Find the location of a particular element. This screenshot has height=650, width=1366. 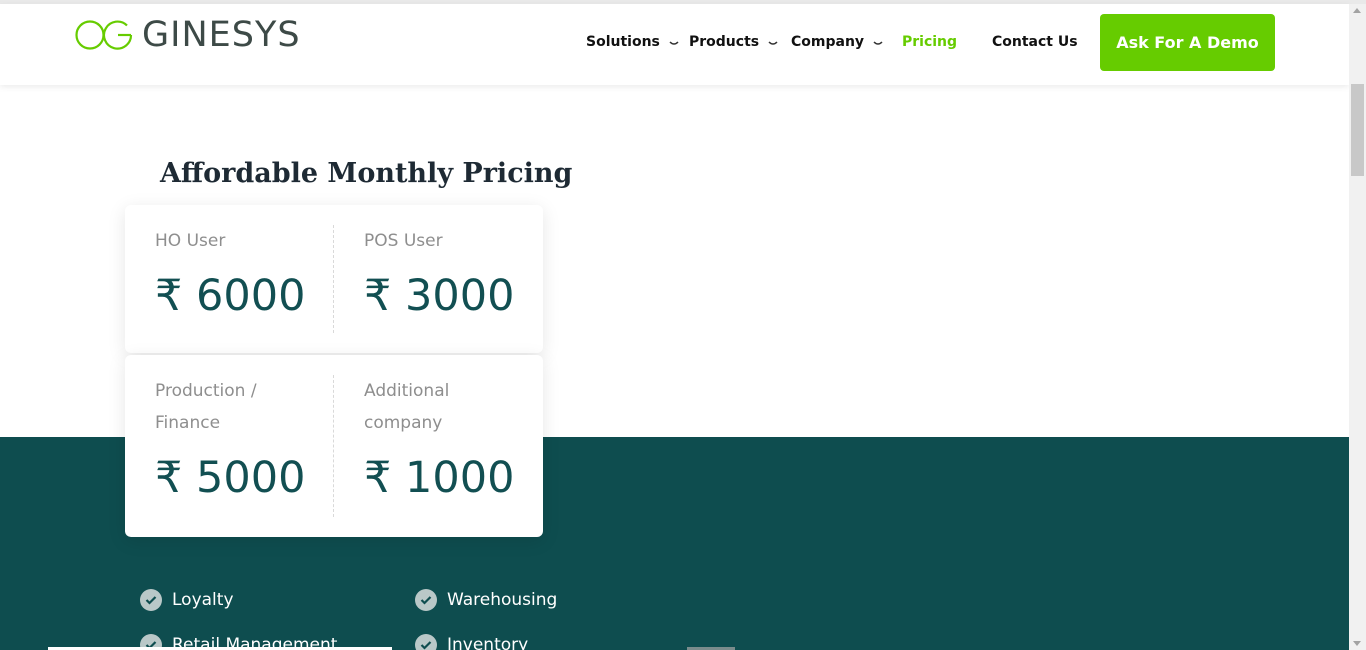

scroll-down-arrow-icon is located at coordinates (1357, 643).